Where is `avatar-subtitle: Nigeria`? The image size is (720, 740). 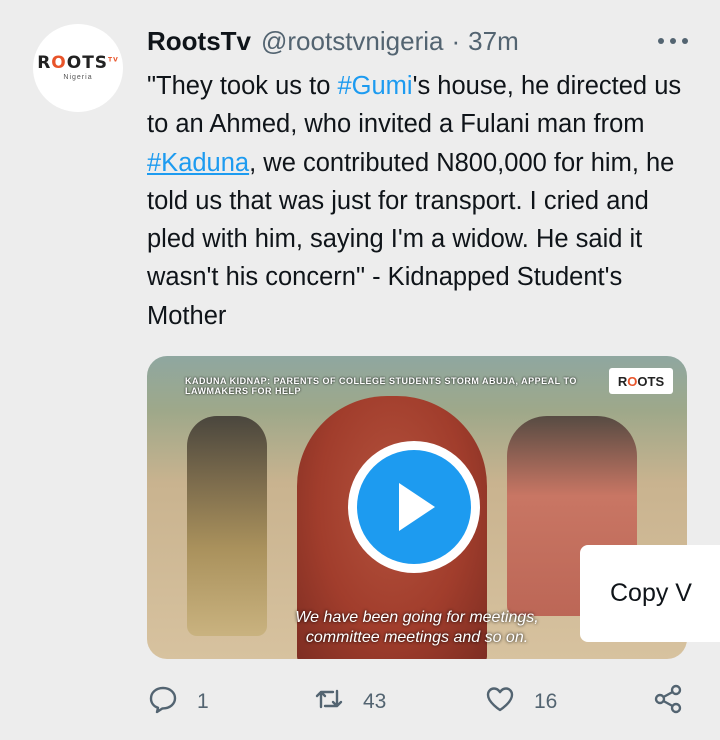 avatar-subtitle: Nigeria is located at coordinates (78, 77).